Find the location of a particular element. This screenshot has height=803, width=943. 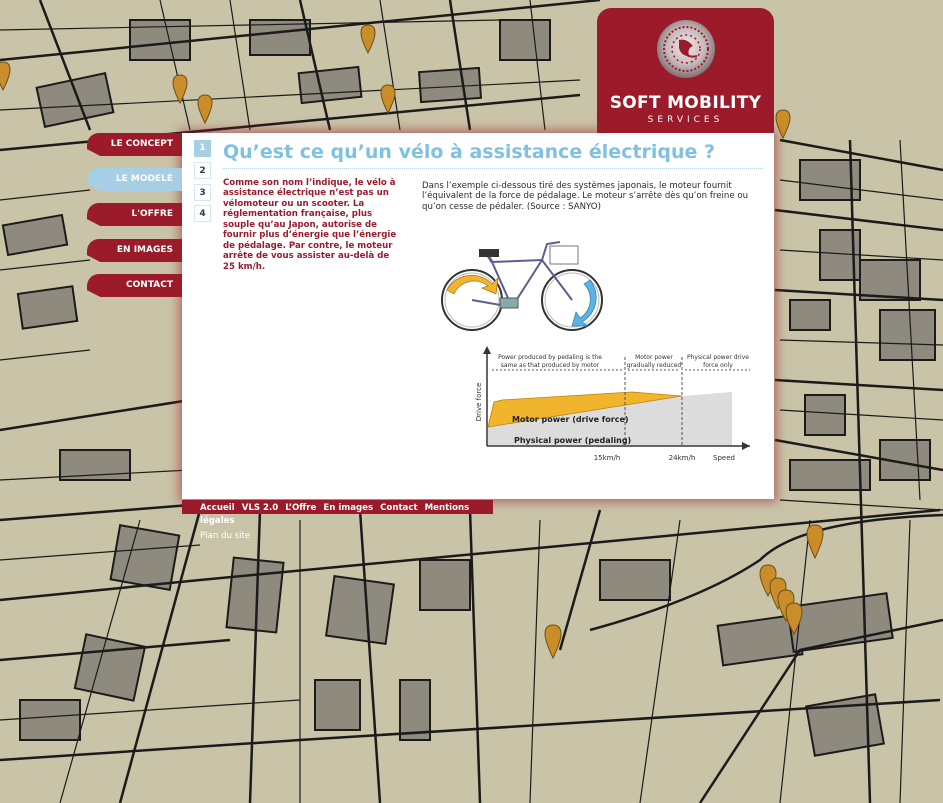

footer-link-vls: VLS 2.0 is located at coordinates (260, 508).